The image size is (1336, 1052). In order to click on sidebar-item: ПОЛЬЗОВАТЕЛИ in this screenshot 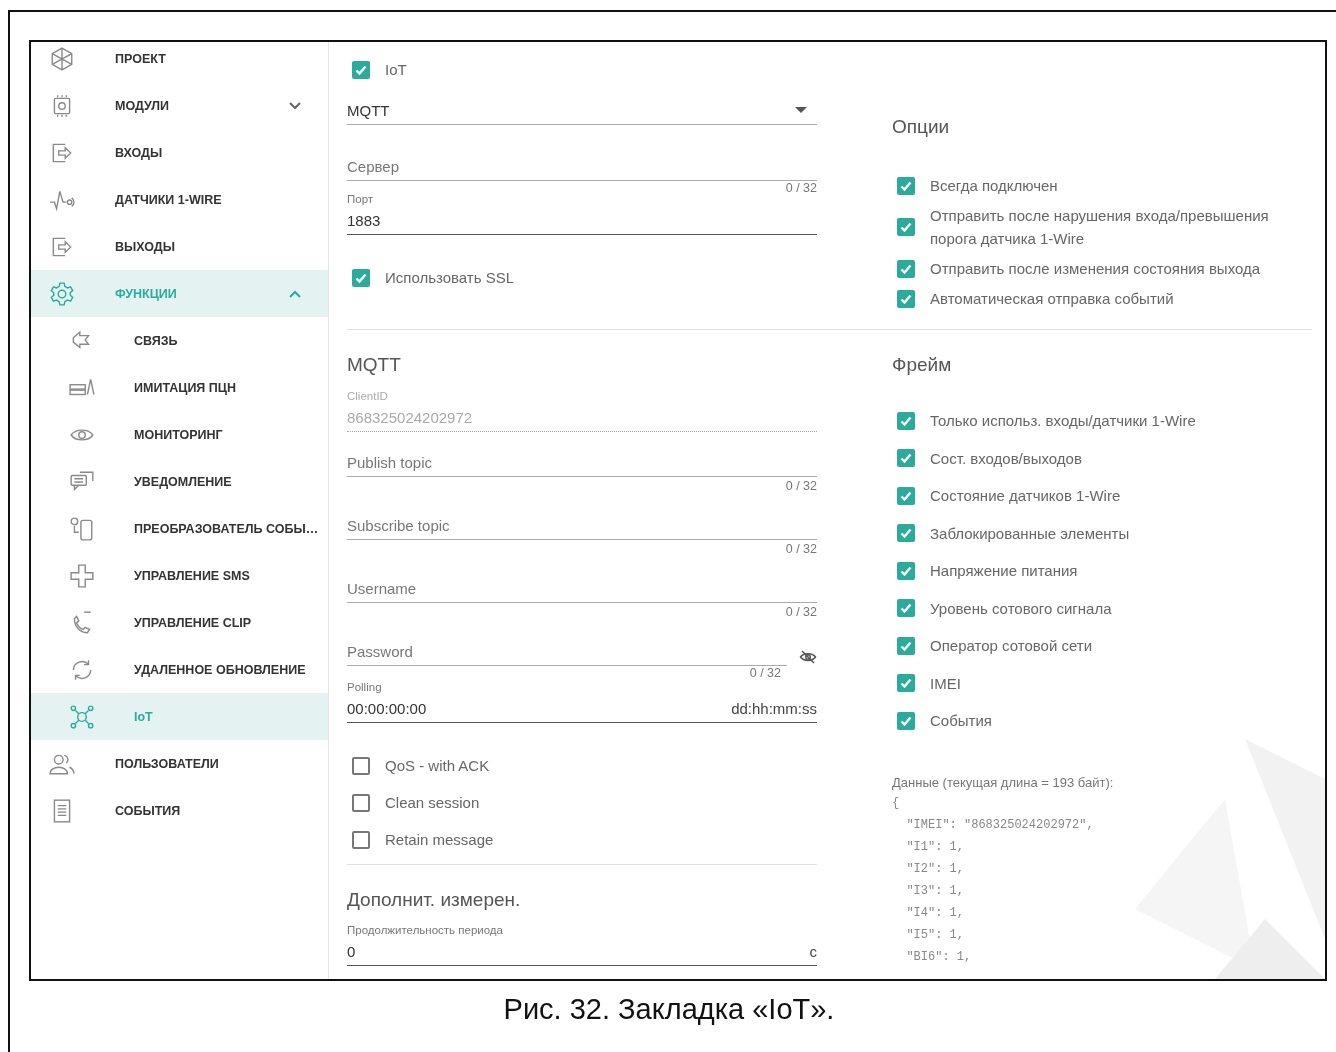, I will do `click(179, 763)`.